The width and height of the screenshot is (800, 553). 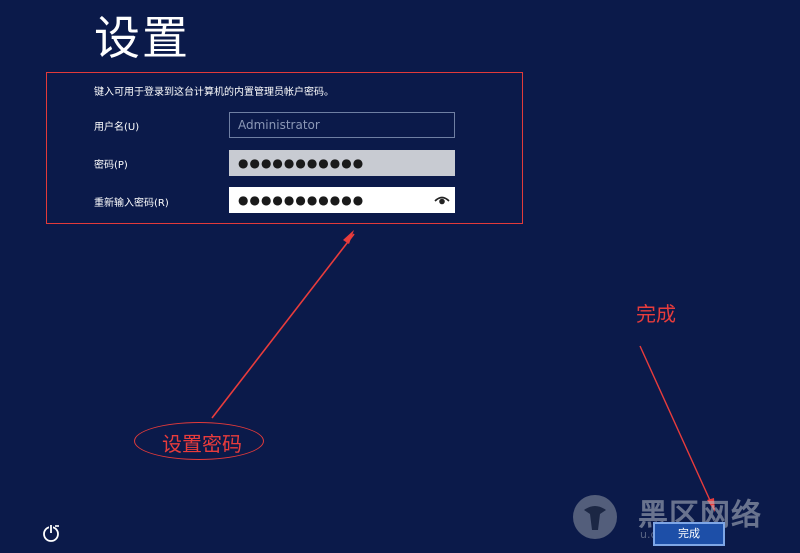 I want to click on arrow-to-finish-button, so click(x=676, y=426).